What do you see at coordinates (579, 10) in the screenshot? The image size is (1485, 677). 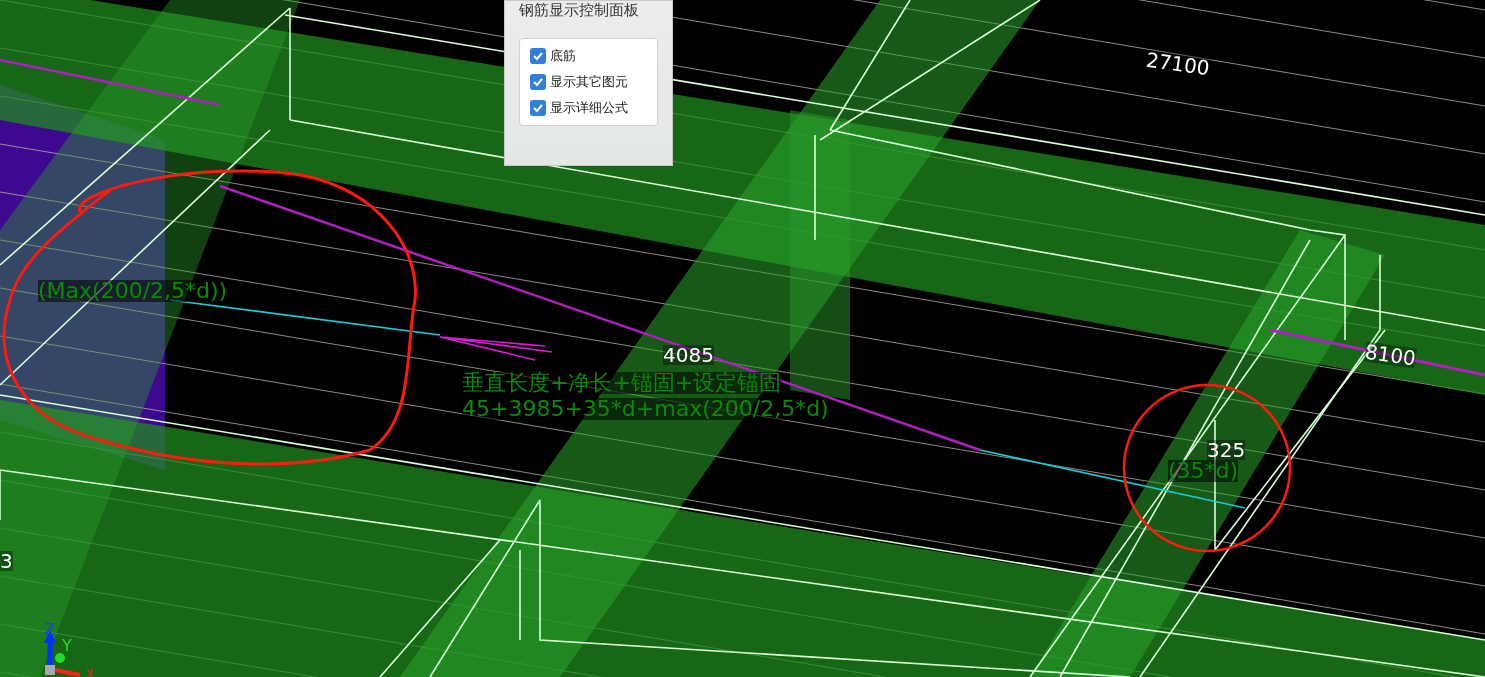 I see `panel-title: 钢筋显示控制面板` at bounding box center [579, 10].